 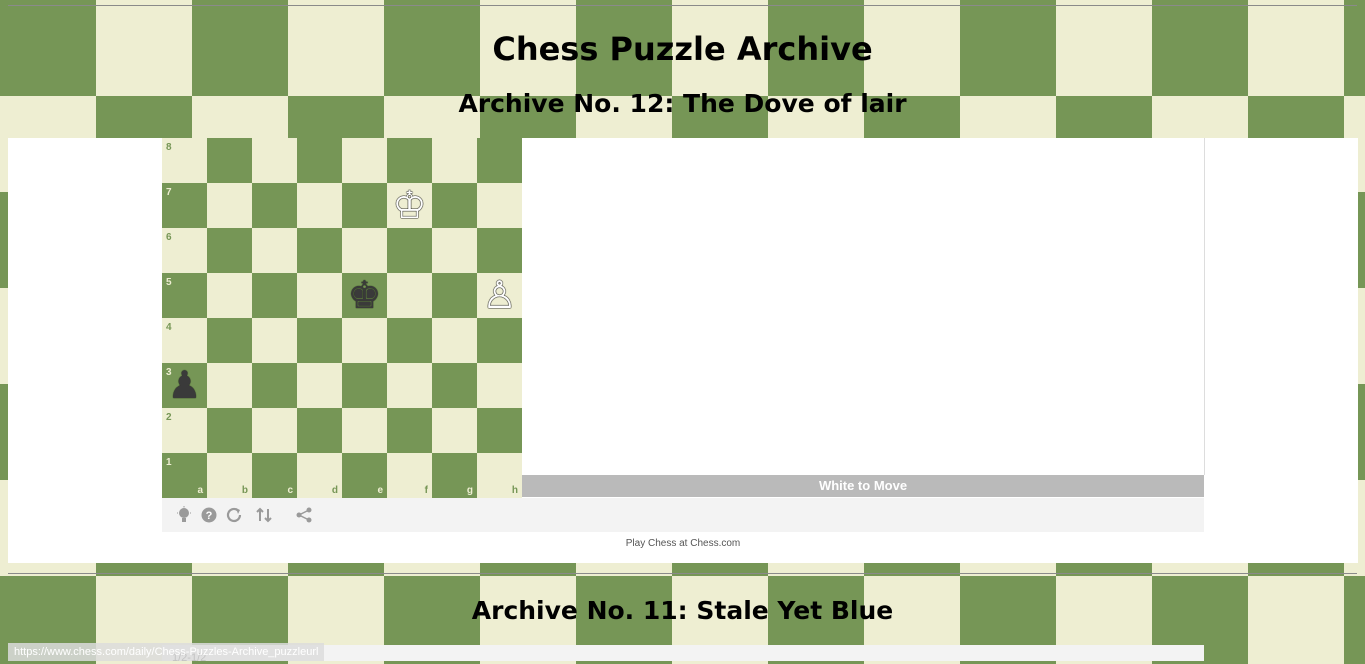 What do you see at coordinates (319, 385) in the screenshot?
I see `square-d3` at bounding box center [319, 385].